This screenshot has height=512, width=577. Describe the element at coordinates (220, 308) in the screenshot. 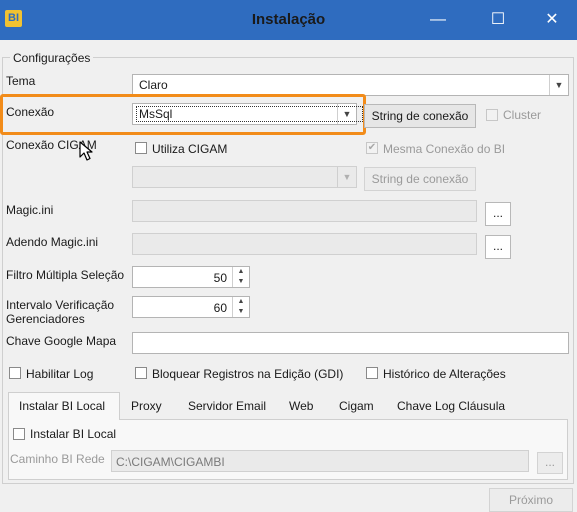

I see `intervalo-value: 60` at that location.